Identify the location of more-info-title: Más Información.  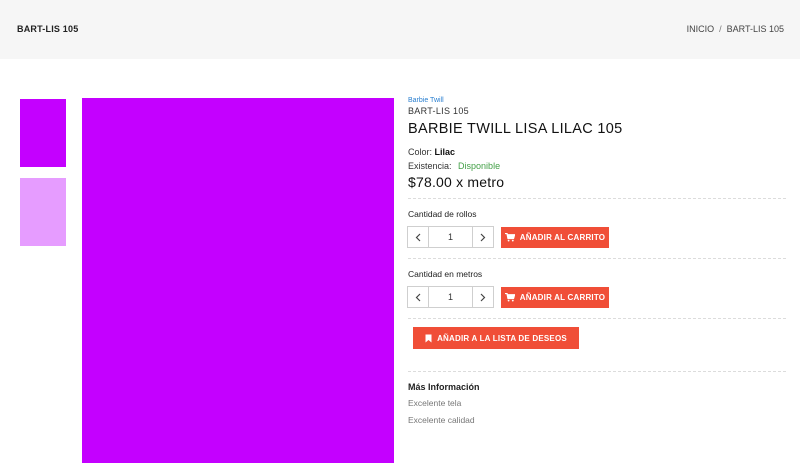
(444, 387).